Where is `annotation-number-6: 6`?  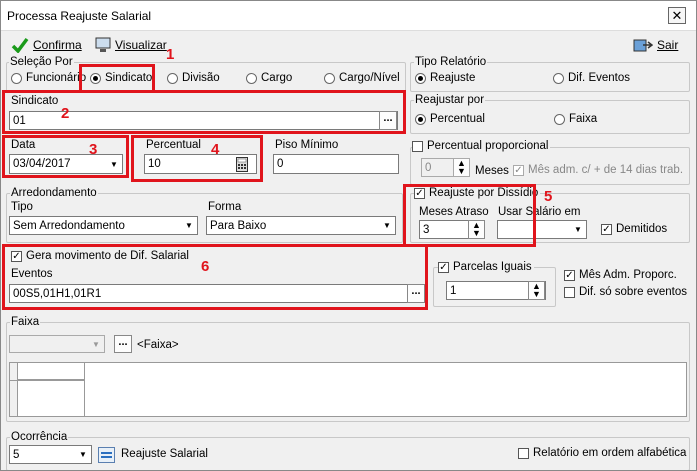 annotation-number-6: 6 is located at coordinates (205, 266).